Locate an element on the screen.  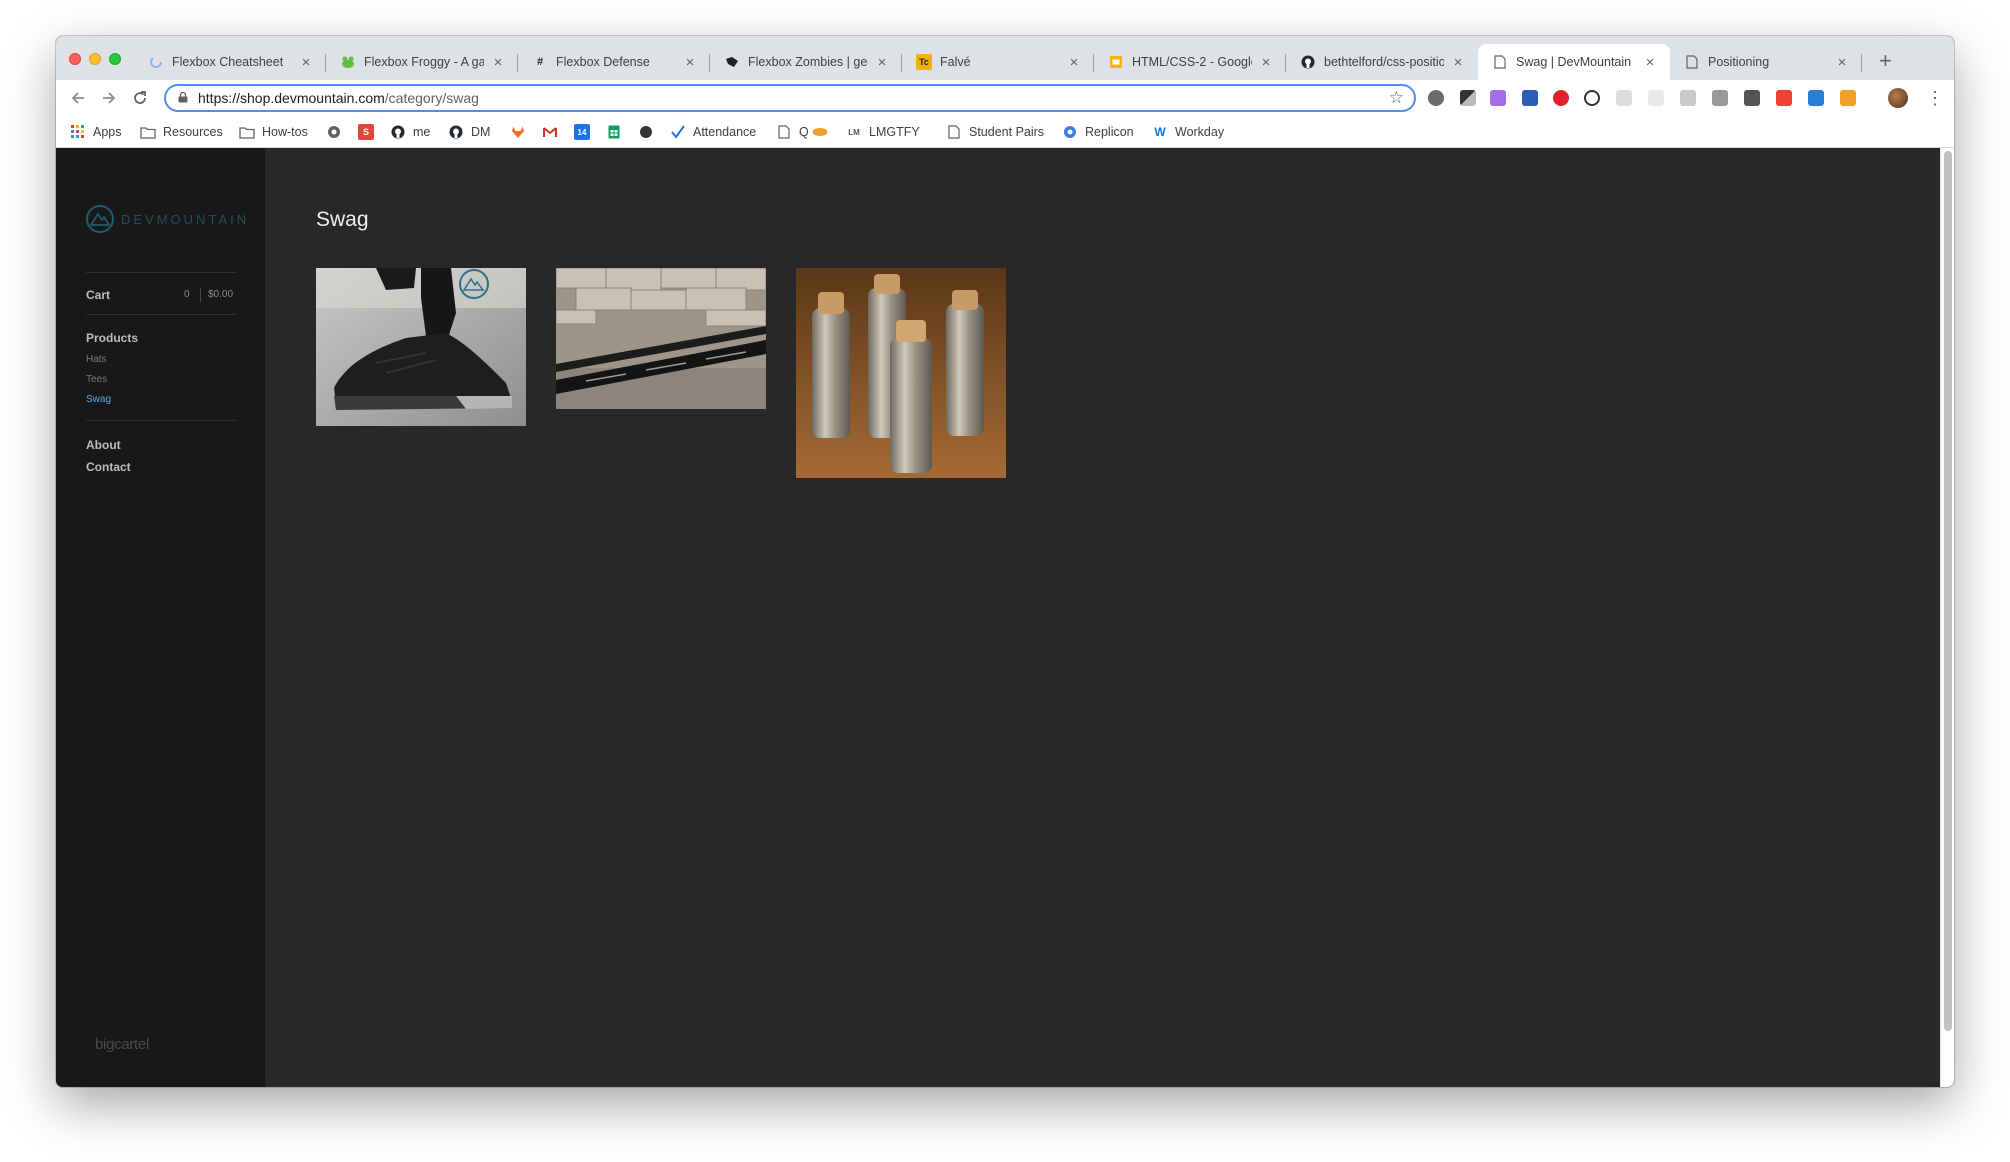
tab-swag-devmountain: Swag | DevMountain × is located at coordinates (1574, 62).